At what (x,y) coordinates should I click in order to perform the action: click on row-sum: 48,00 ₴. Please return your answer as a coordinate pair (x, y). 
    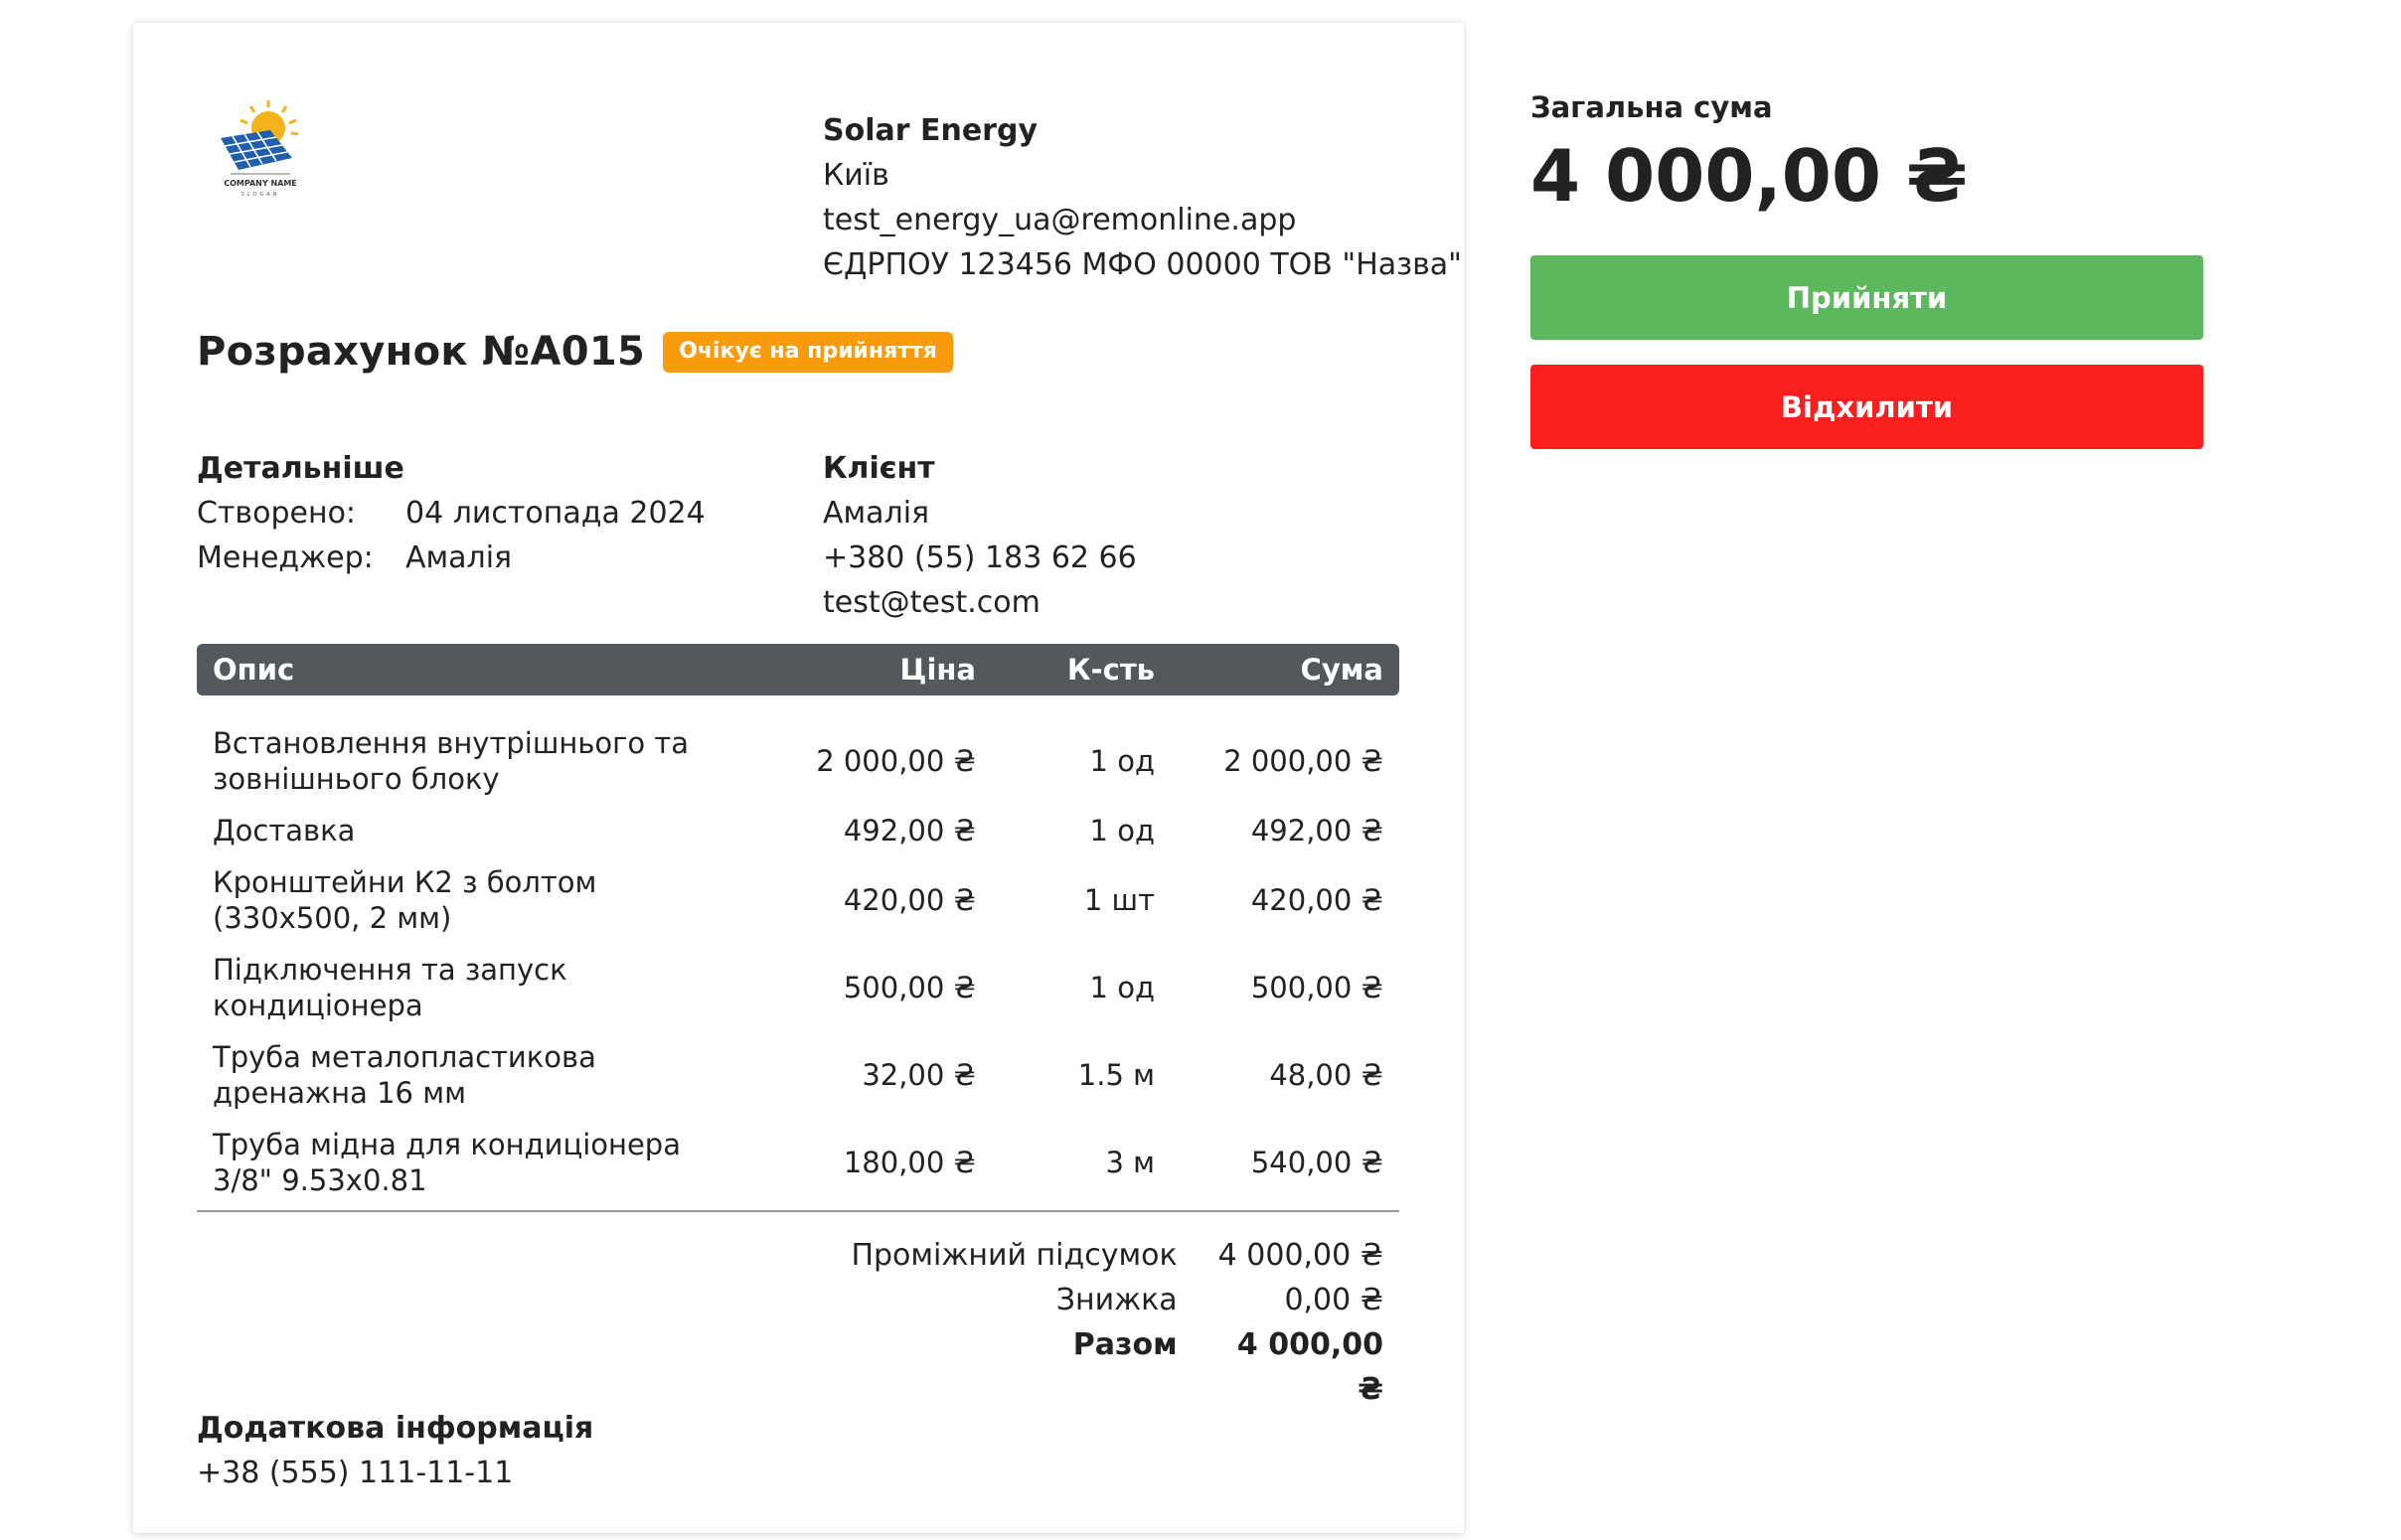
    Looking at the image, I should click on (1326, 1075).